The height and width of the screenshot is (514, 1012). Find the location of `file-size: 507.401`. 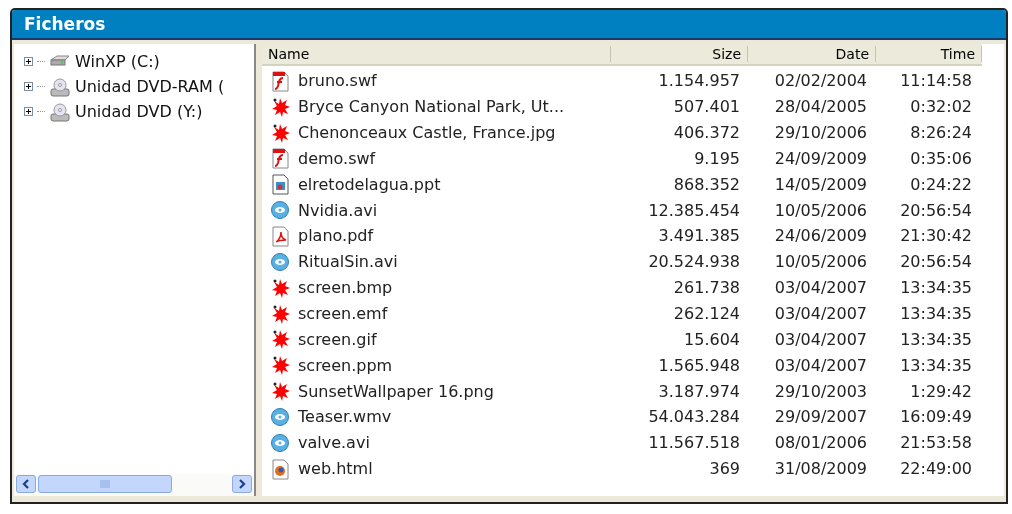

file-size: 507.401 is located at coordinates (706, 107).